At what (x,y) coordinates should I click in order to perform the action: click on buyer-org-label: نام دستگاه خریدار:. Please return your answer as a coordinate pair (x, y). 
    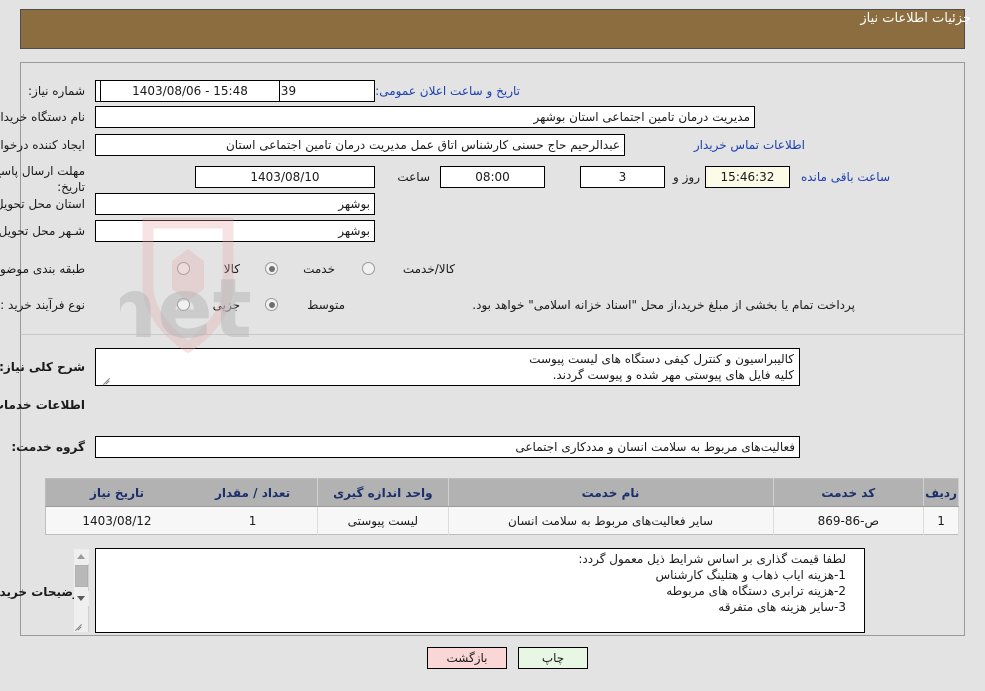
    Looking at the image, I should click on (42, 117).